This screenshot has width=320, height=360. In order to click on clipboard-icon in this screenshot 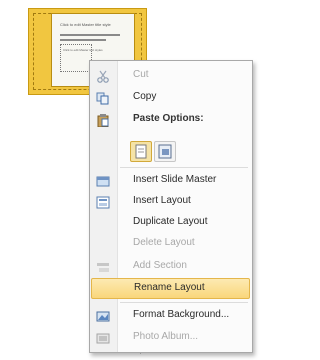, I will do `click(103, 120)`.